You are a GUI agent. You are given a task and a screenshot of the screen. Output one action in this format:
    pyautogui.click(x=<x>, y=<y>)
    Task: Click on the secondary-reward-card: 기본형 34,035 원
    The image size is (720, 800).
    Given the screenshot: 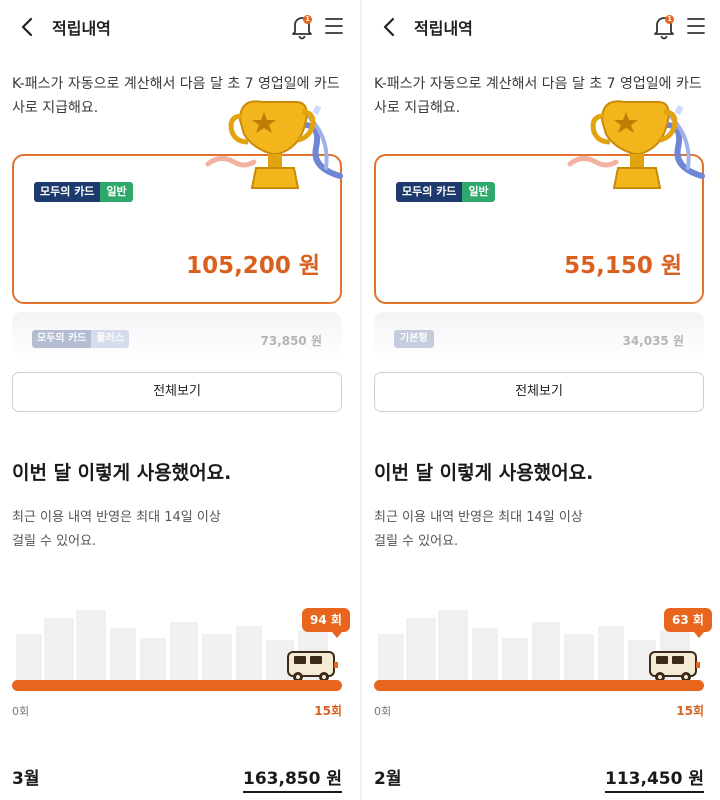 What is the action you would take?
    pyautogui.click(x=539, y=335)
    